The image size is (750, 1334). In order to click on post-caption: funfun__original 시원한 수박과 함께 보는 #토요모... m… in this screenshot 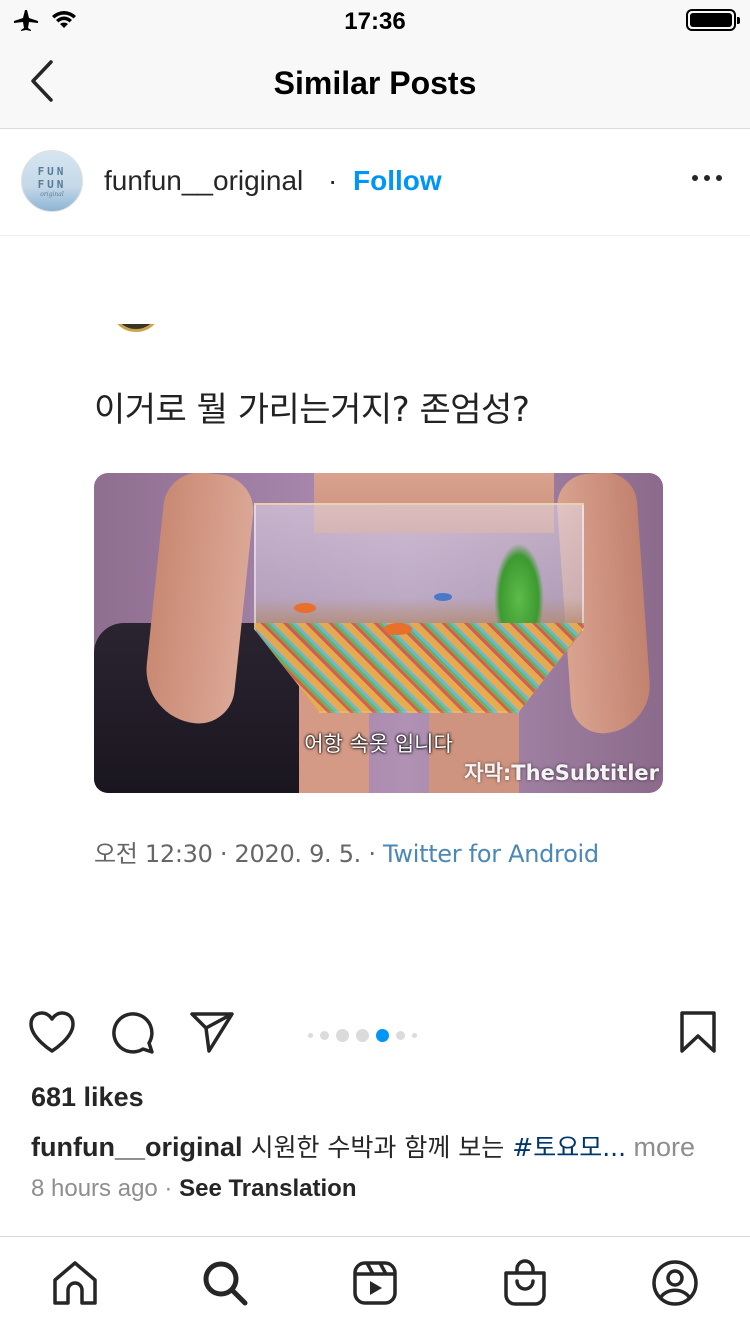, I will do `click(381, 1146)`.